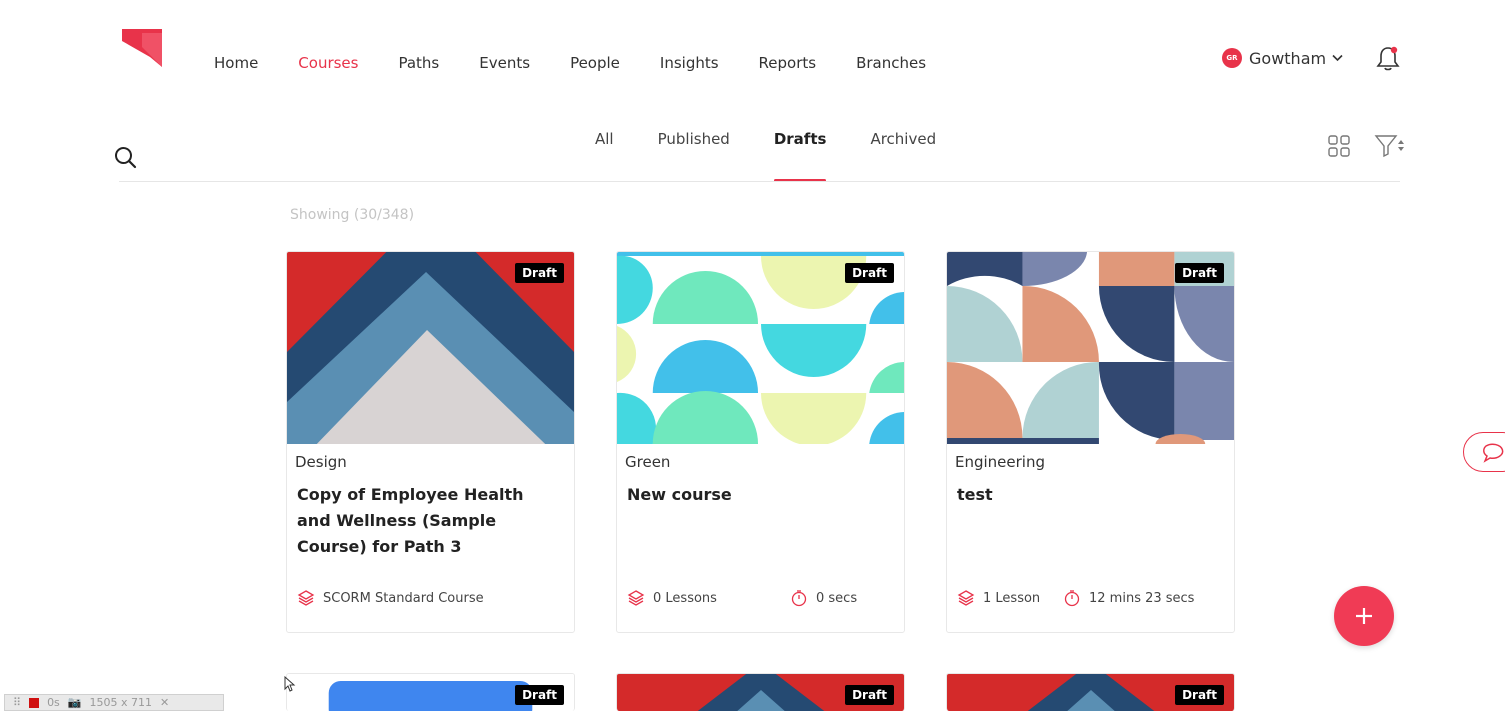 Image resolution: width=1505 pixels, height=711 pixels. I want to click on course-category: Design, so click(321, 462).